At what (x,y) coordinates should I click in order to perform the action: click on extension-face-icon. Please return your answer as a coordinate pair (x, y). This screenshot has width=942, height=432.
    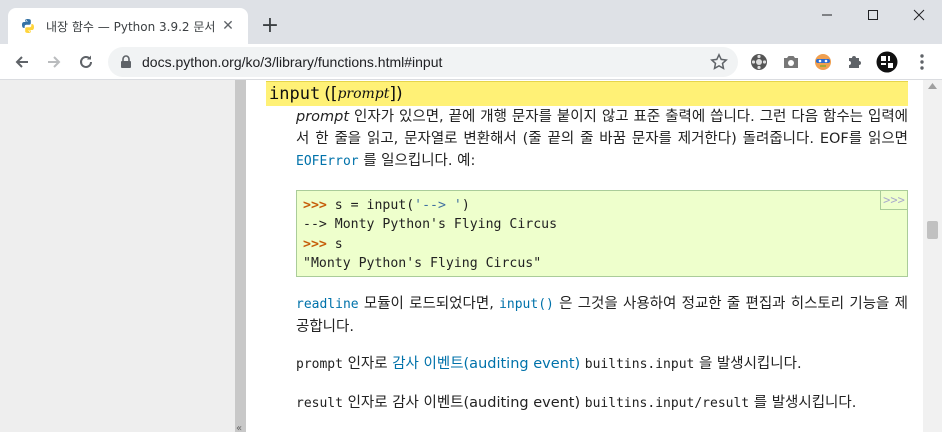
    Looking at the image, I should click on (823, 62).